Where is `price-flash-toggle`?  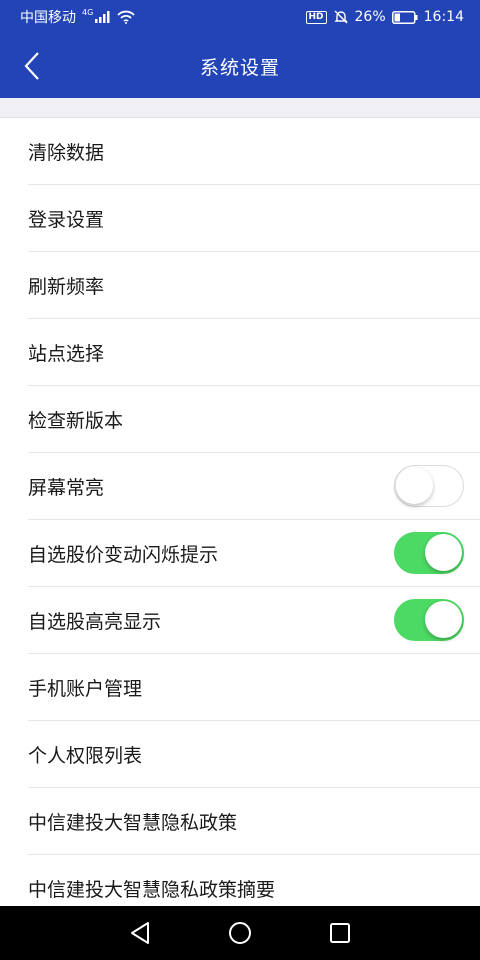
price-flash-toggle is located at coordinates (429, 553).